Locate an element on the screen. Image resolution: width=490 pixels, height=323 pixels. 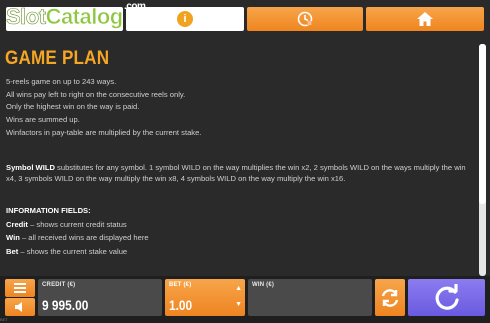
field-text: – shows the current stake value is located at coordinates (73, 251).